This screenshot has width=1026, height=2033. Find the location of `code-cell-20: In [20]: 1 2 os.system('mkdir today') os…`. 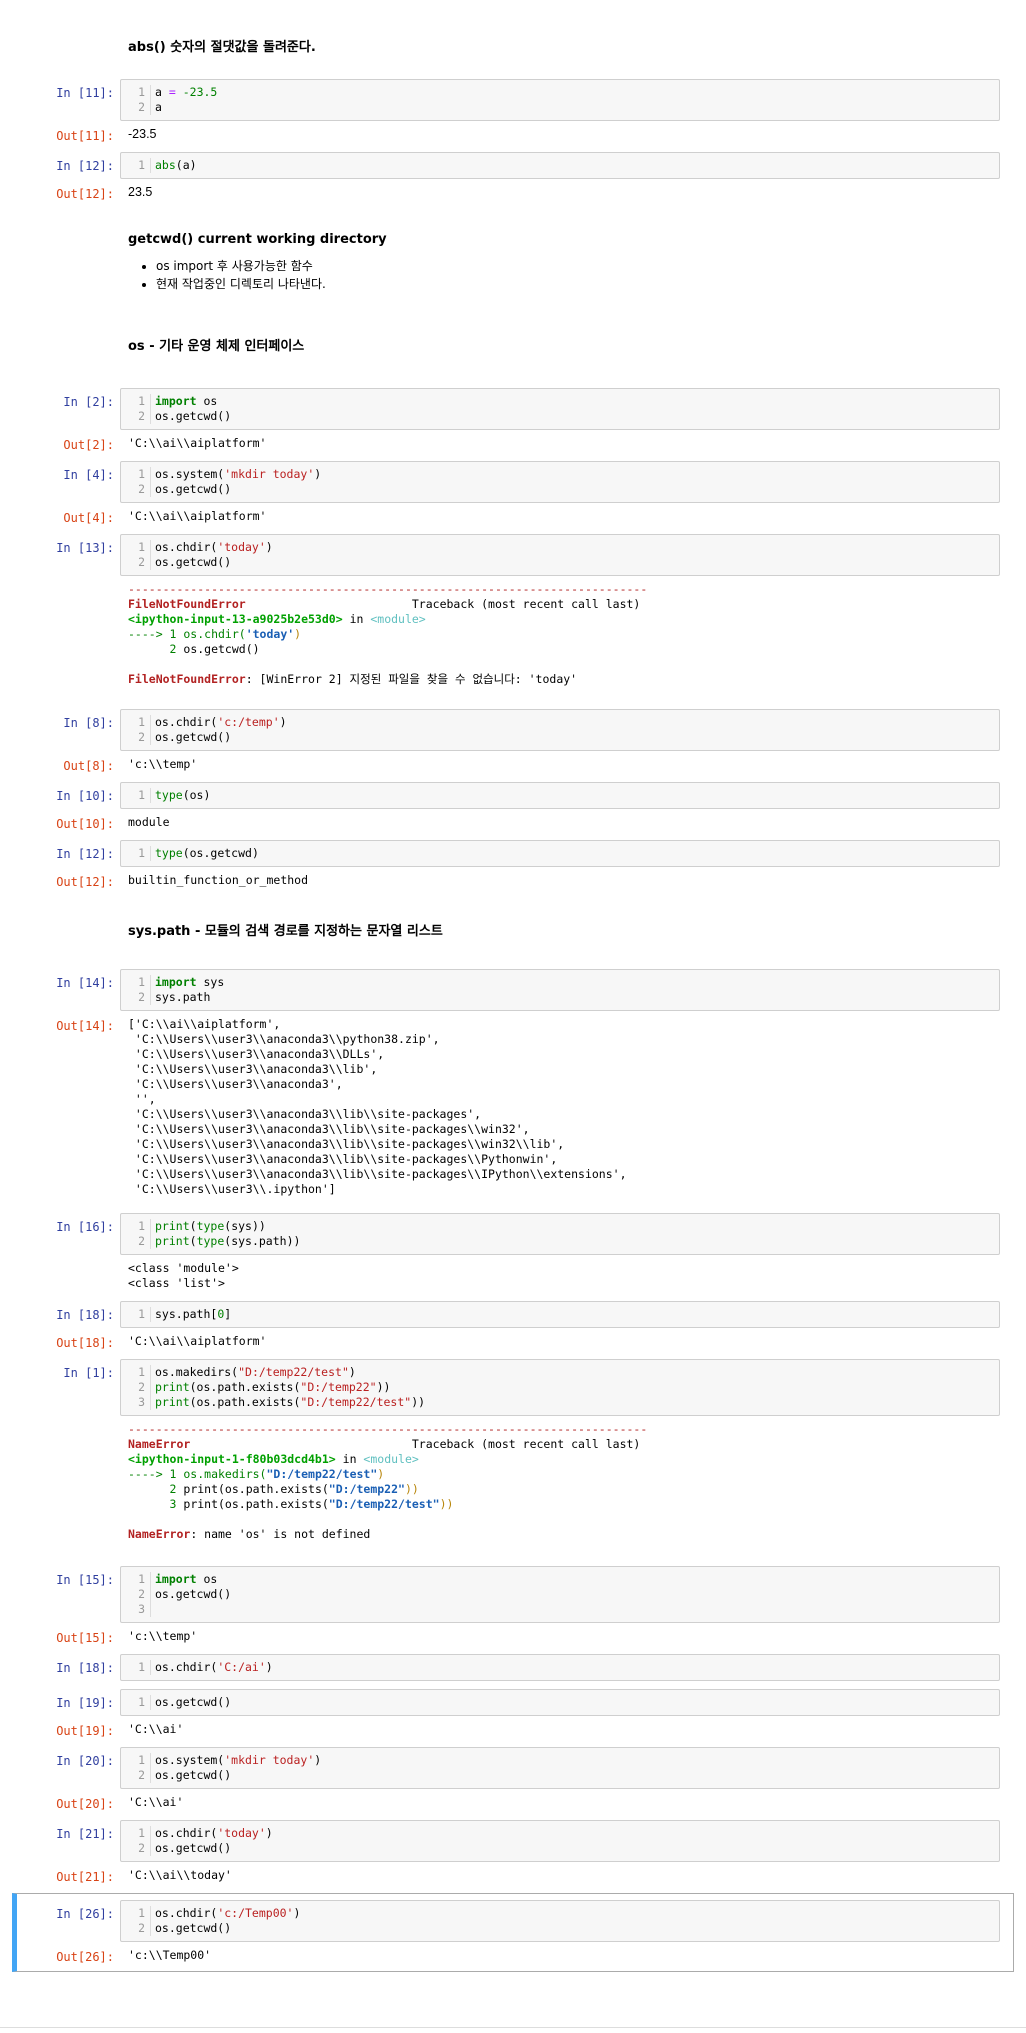

code-cell-20: In [20]: 1 2 os.system('mkdir today') os… is located at coordinates (513, 1779).